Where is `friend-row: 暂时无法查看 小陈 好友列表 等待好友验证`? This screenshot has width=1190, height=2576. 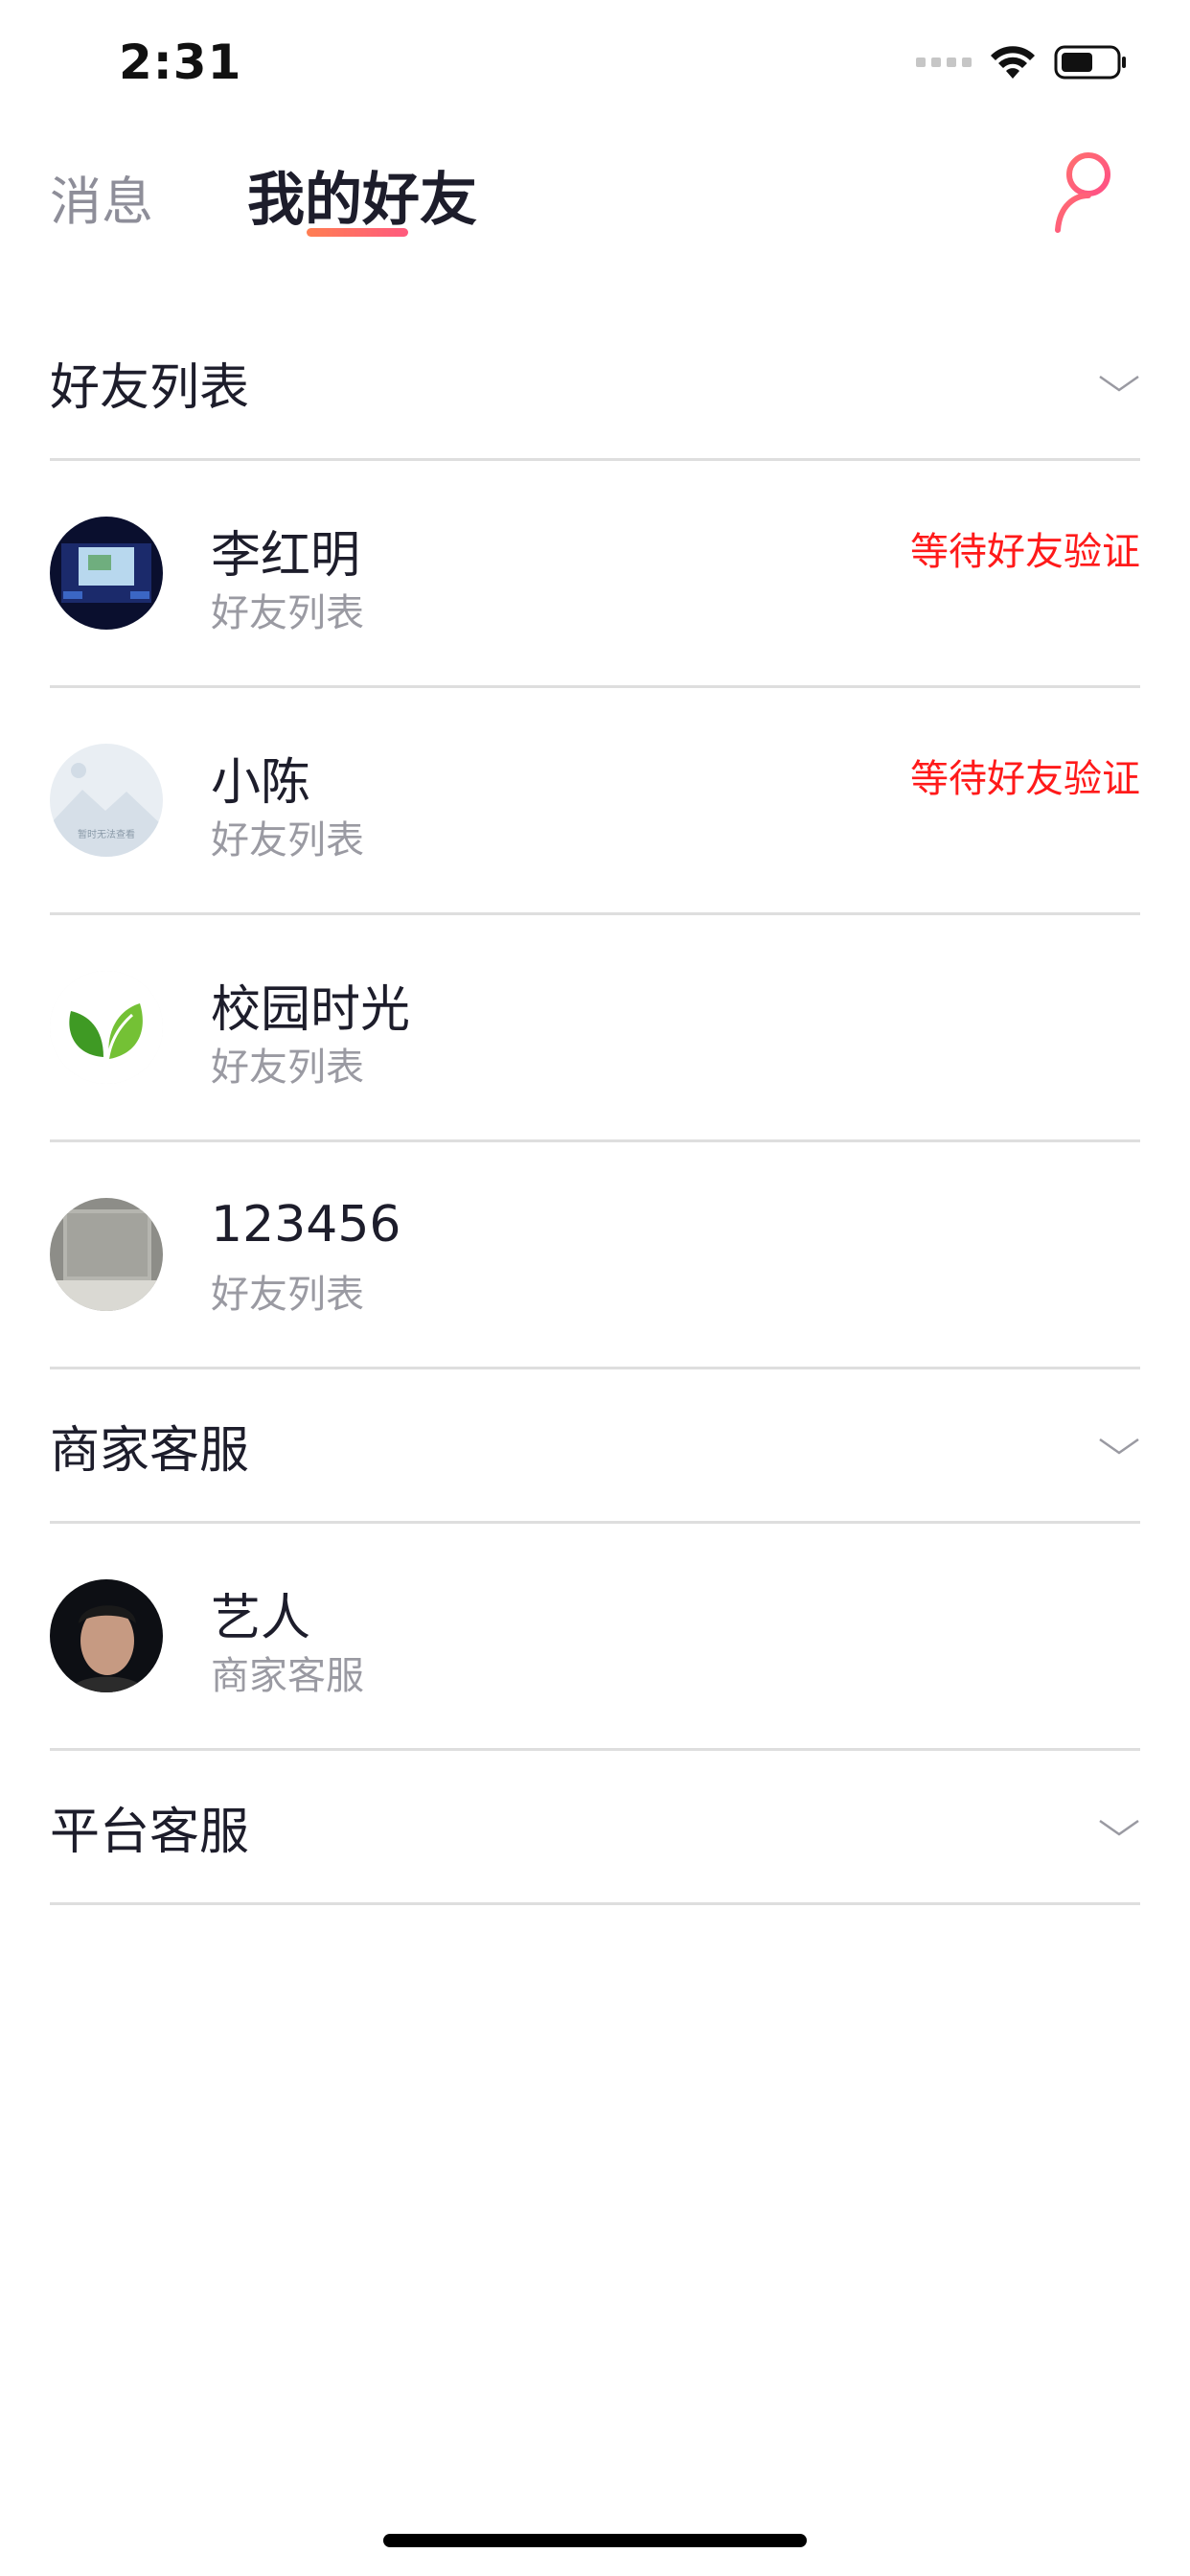 friend-row: 暂时无法查看 小陈 好友列表 等待好友验证 is located at coordinates (595, 801).